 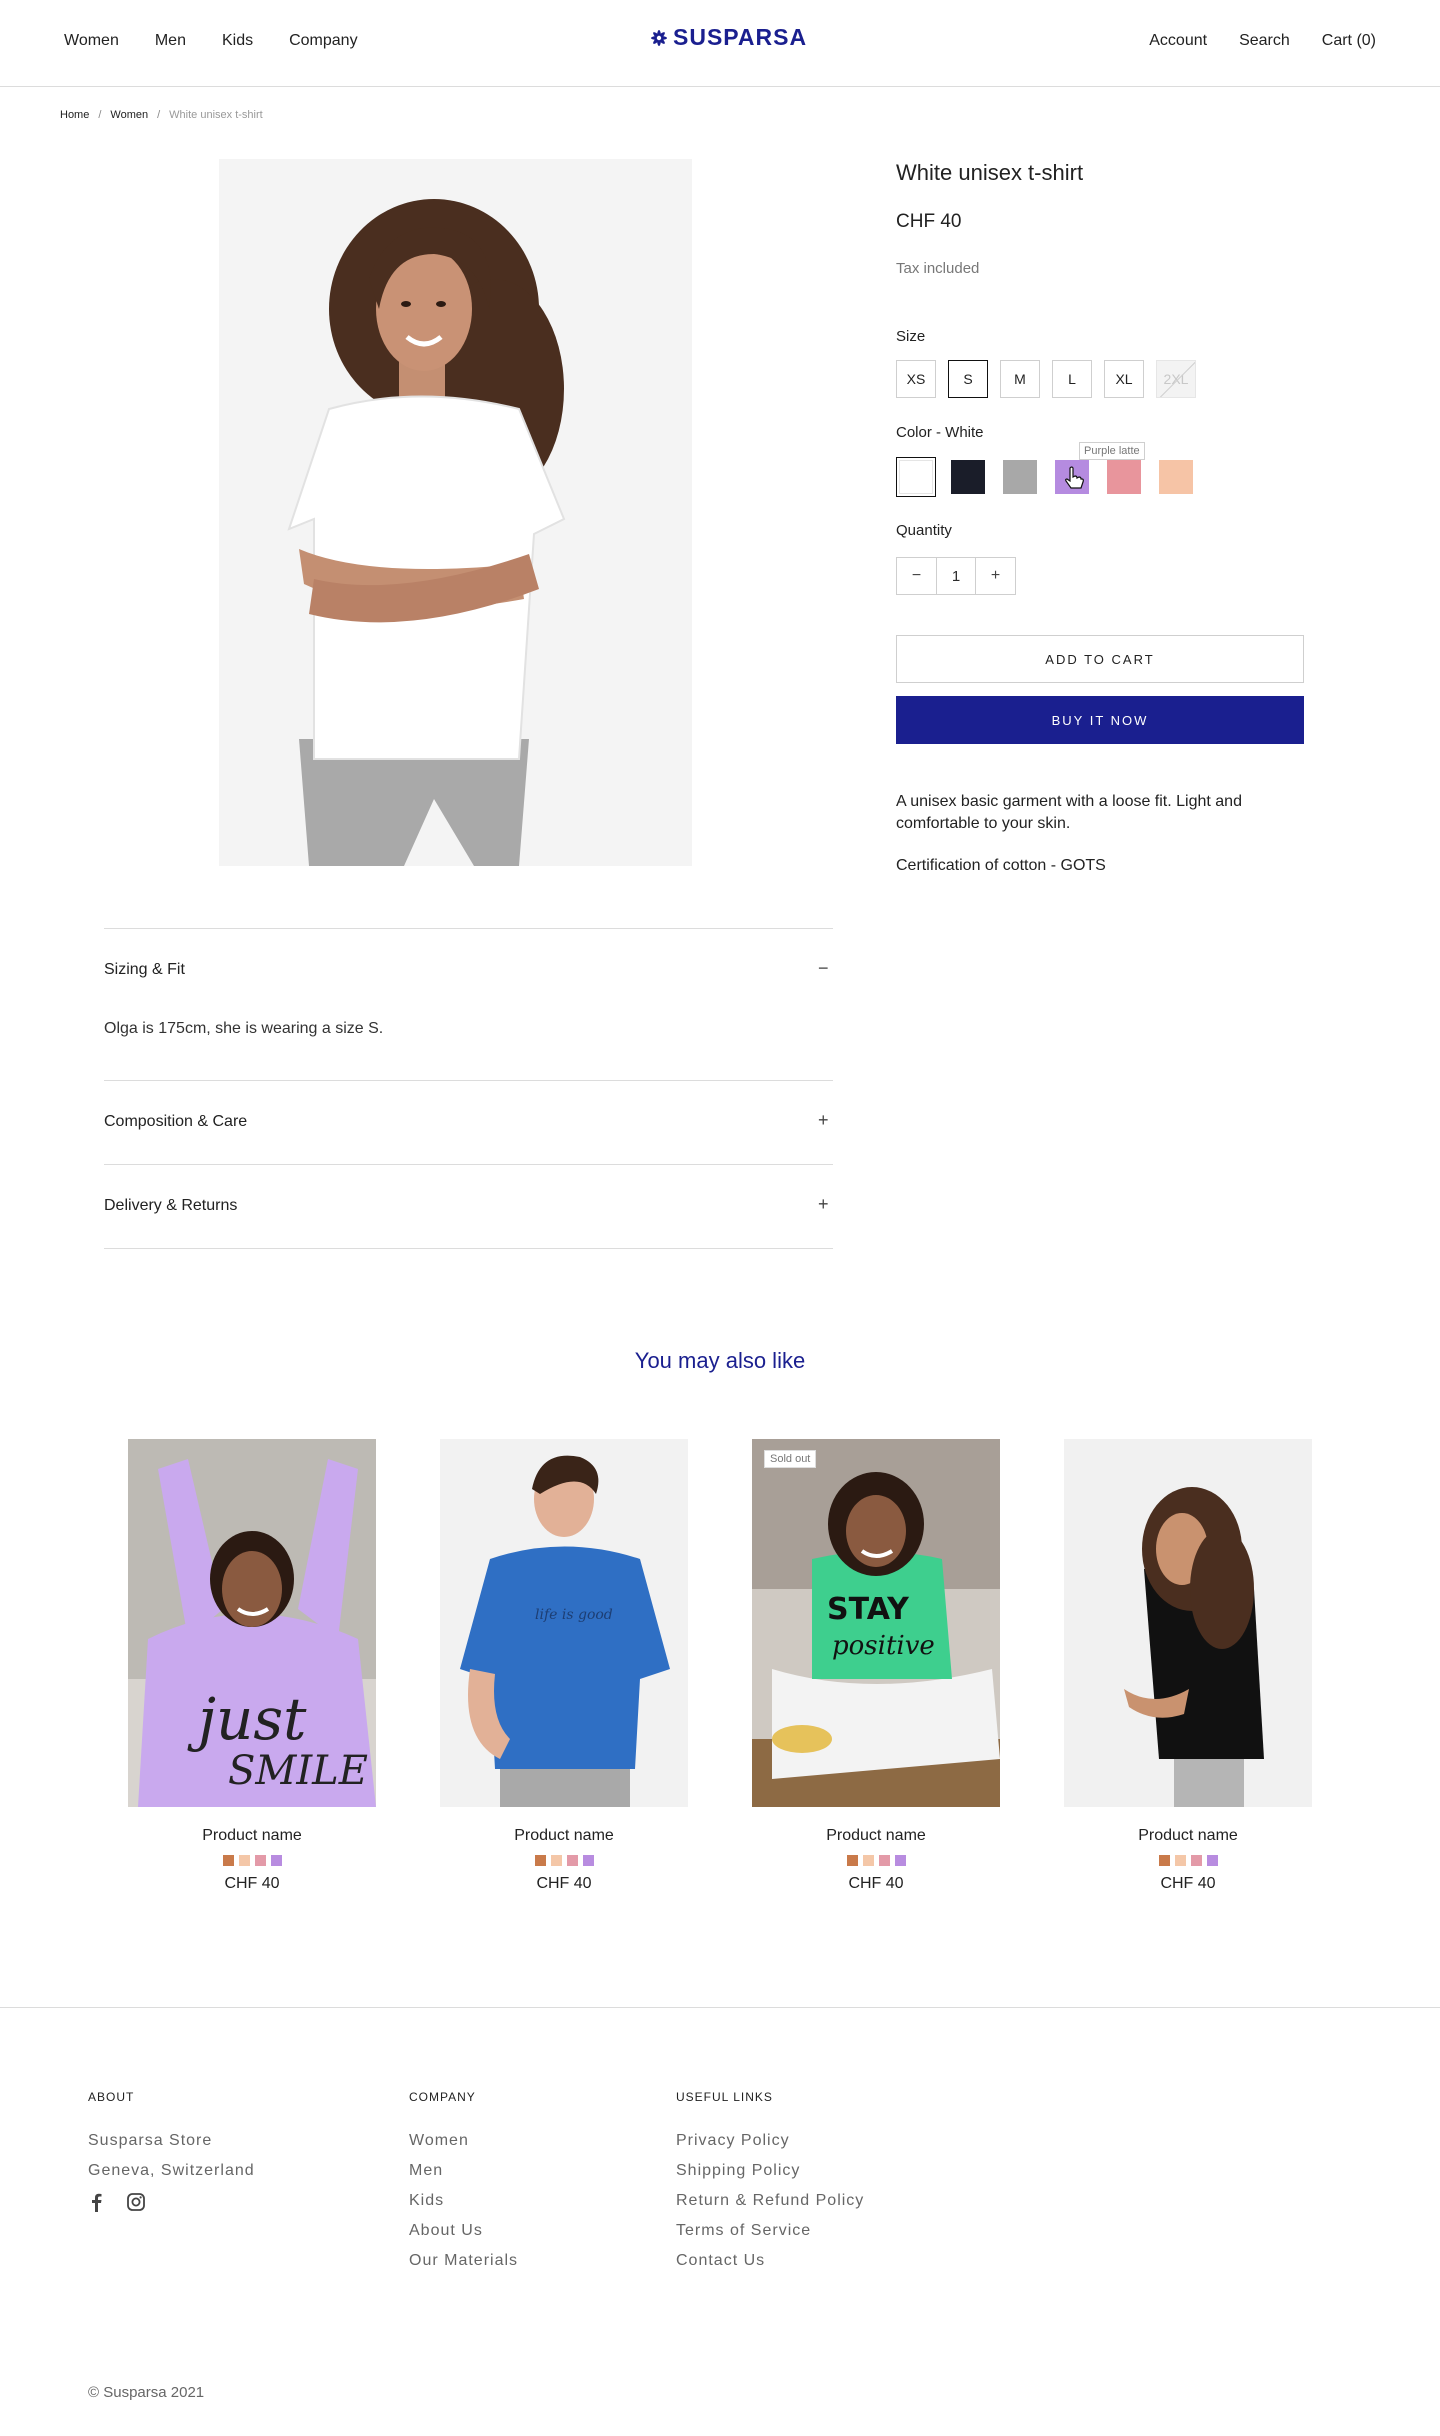 What do you see at coordinates (740, 37) in the screenshot?
I see `brand-name: SUSPARSA` at bounding box center [740, 37].